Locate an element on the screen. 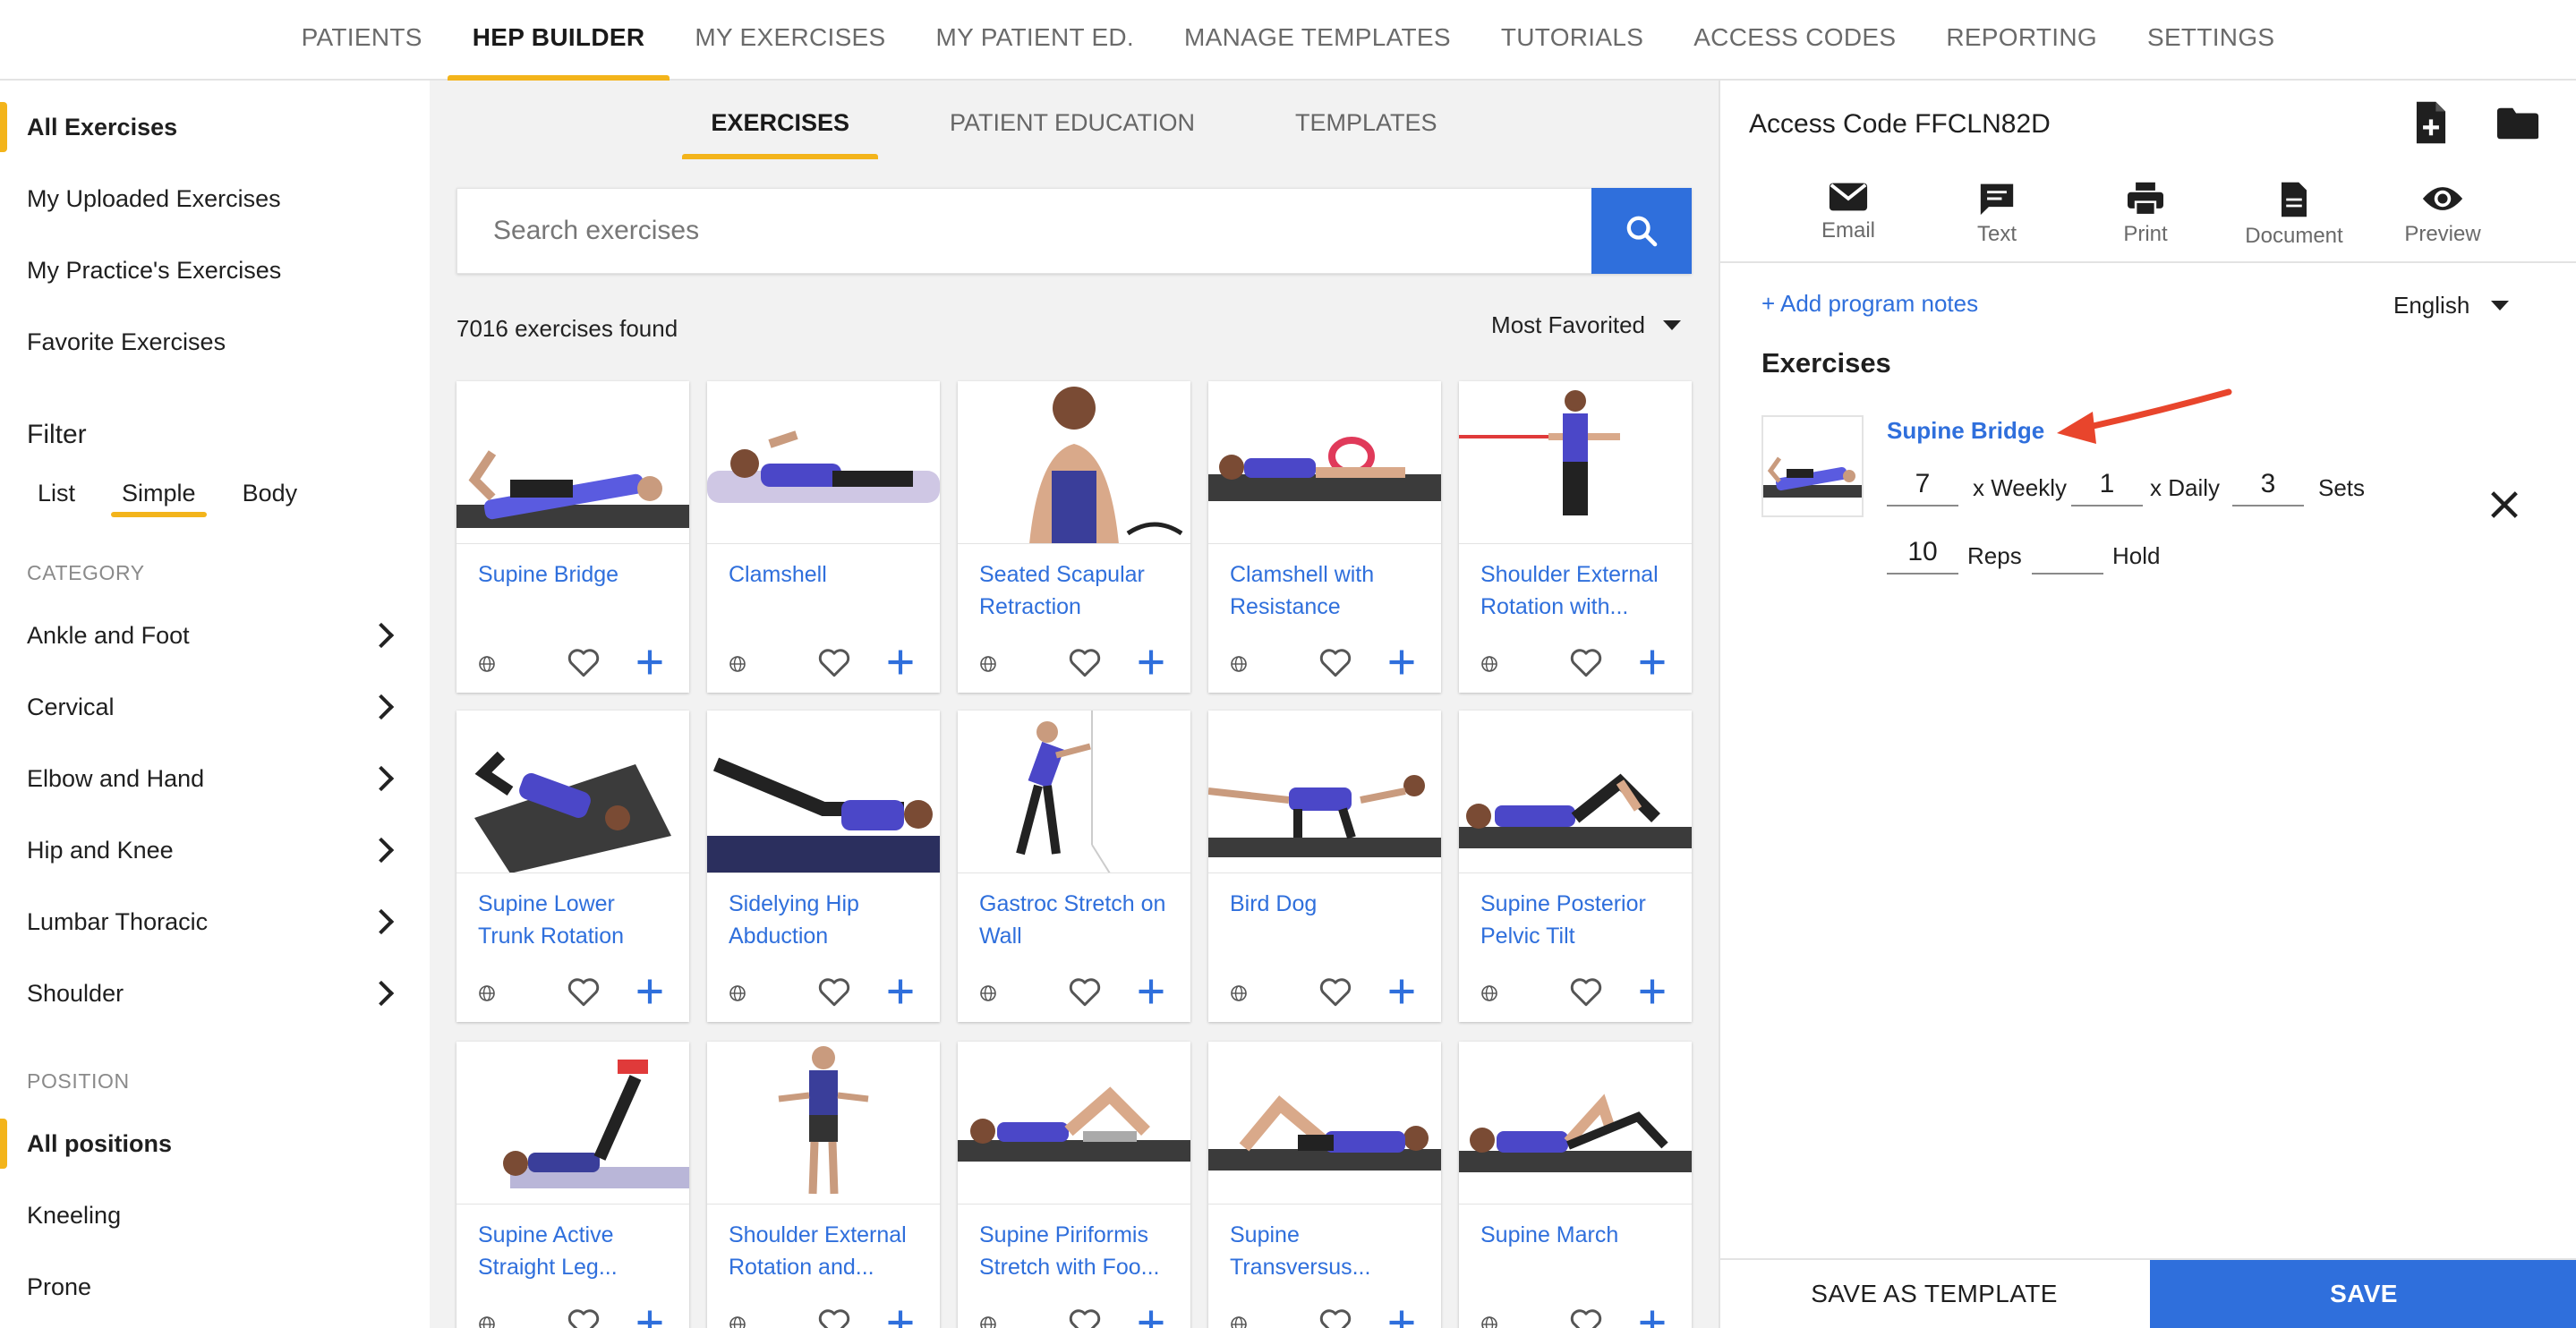  nav-tab-my-patient-ed: MY PATIENT ED. is located at coordinates (1035, 40).